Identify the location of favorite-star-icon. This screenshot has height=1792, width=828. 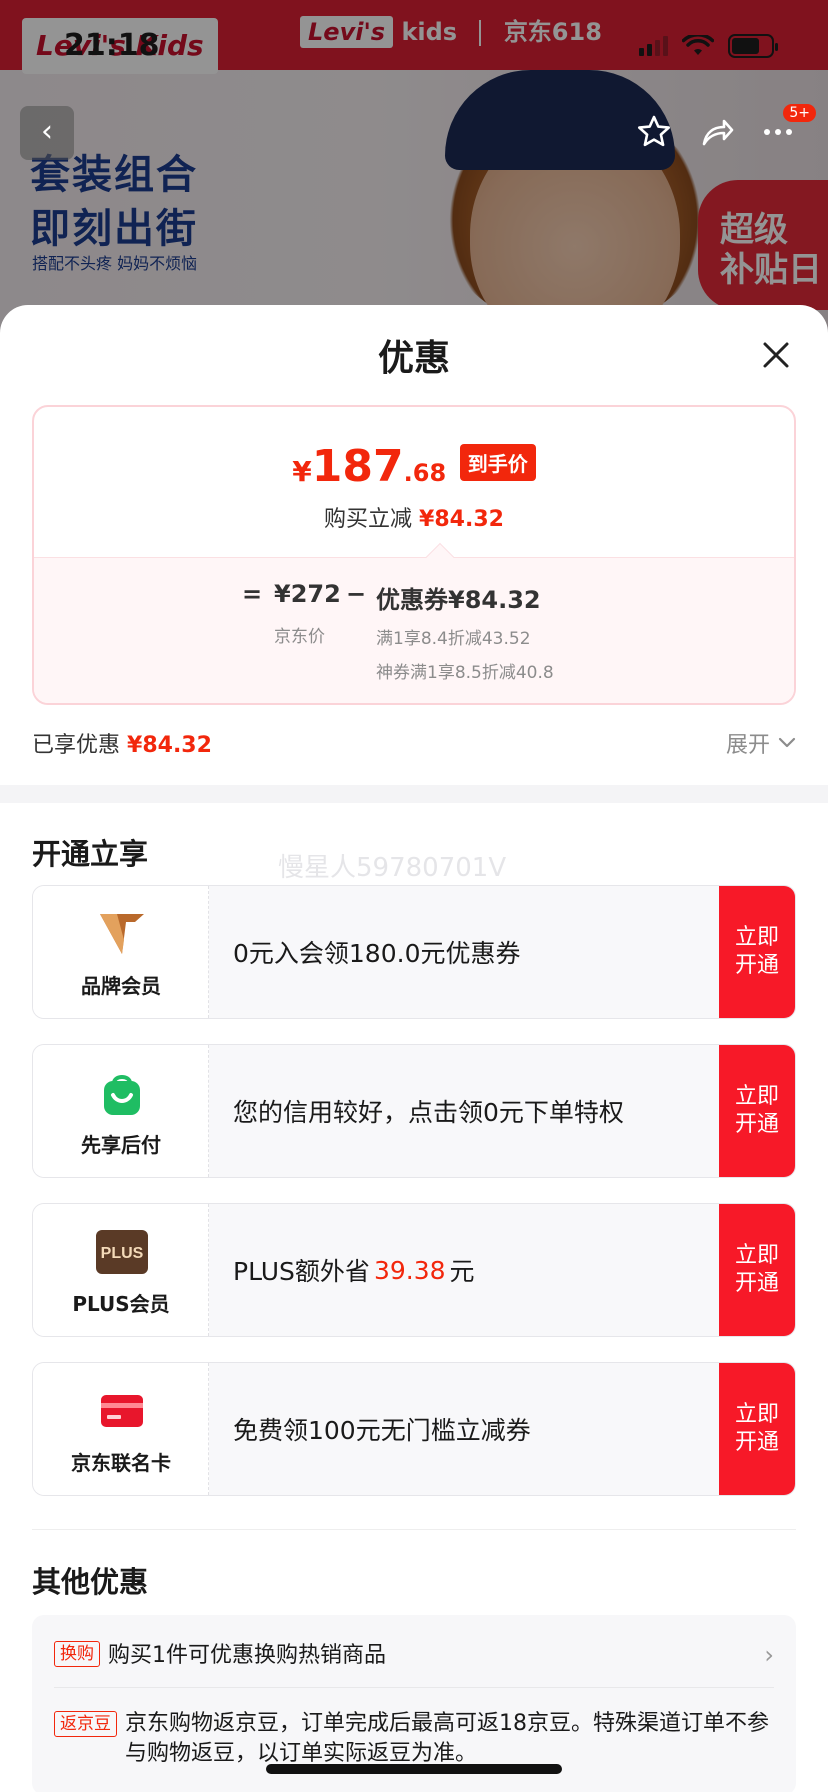
(654, 132).